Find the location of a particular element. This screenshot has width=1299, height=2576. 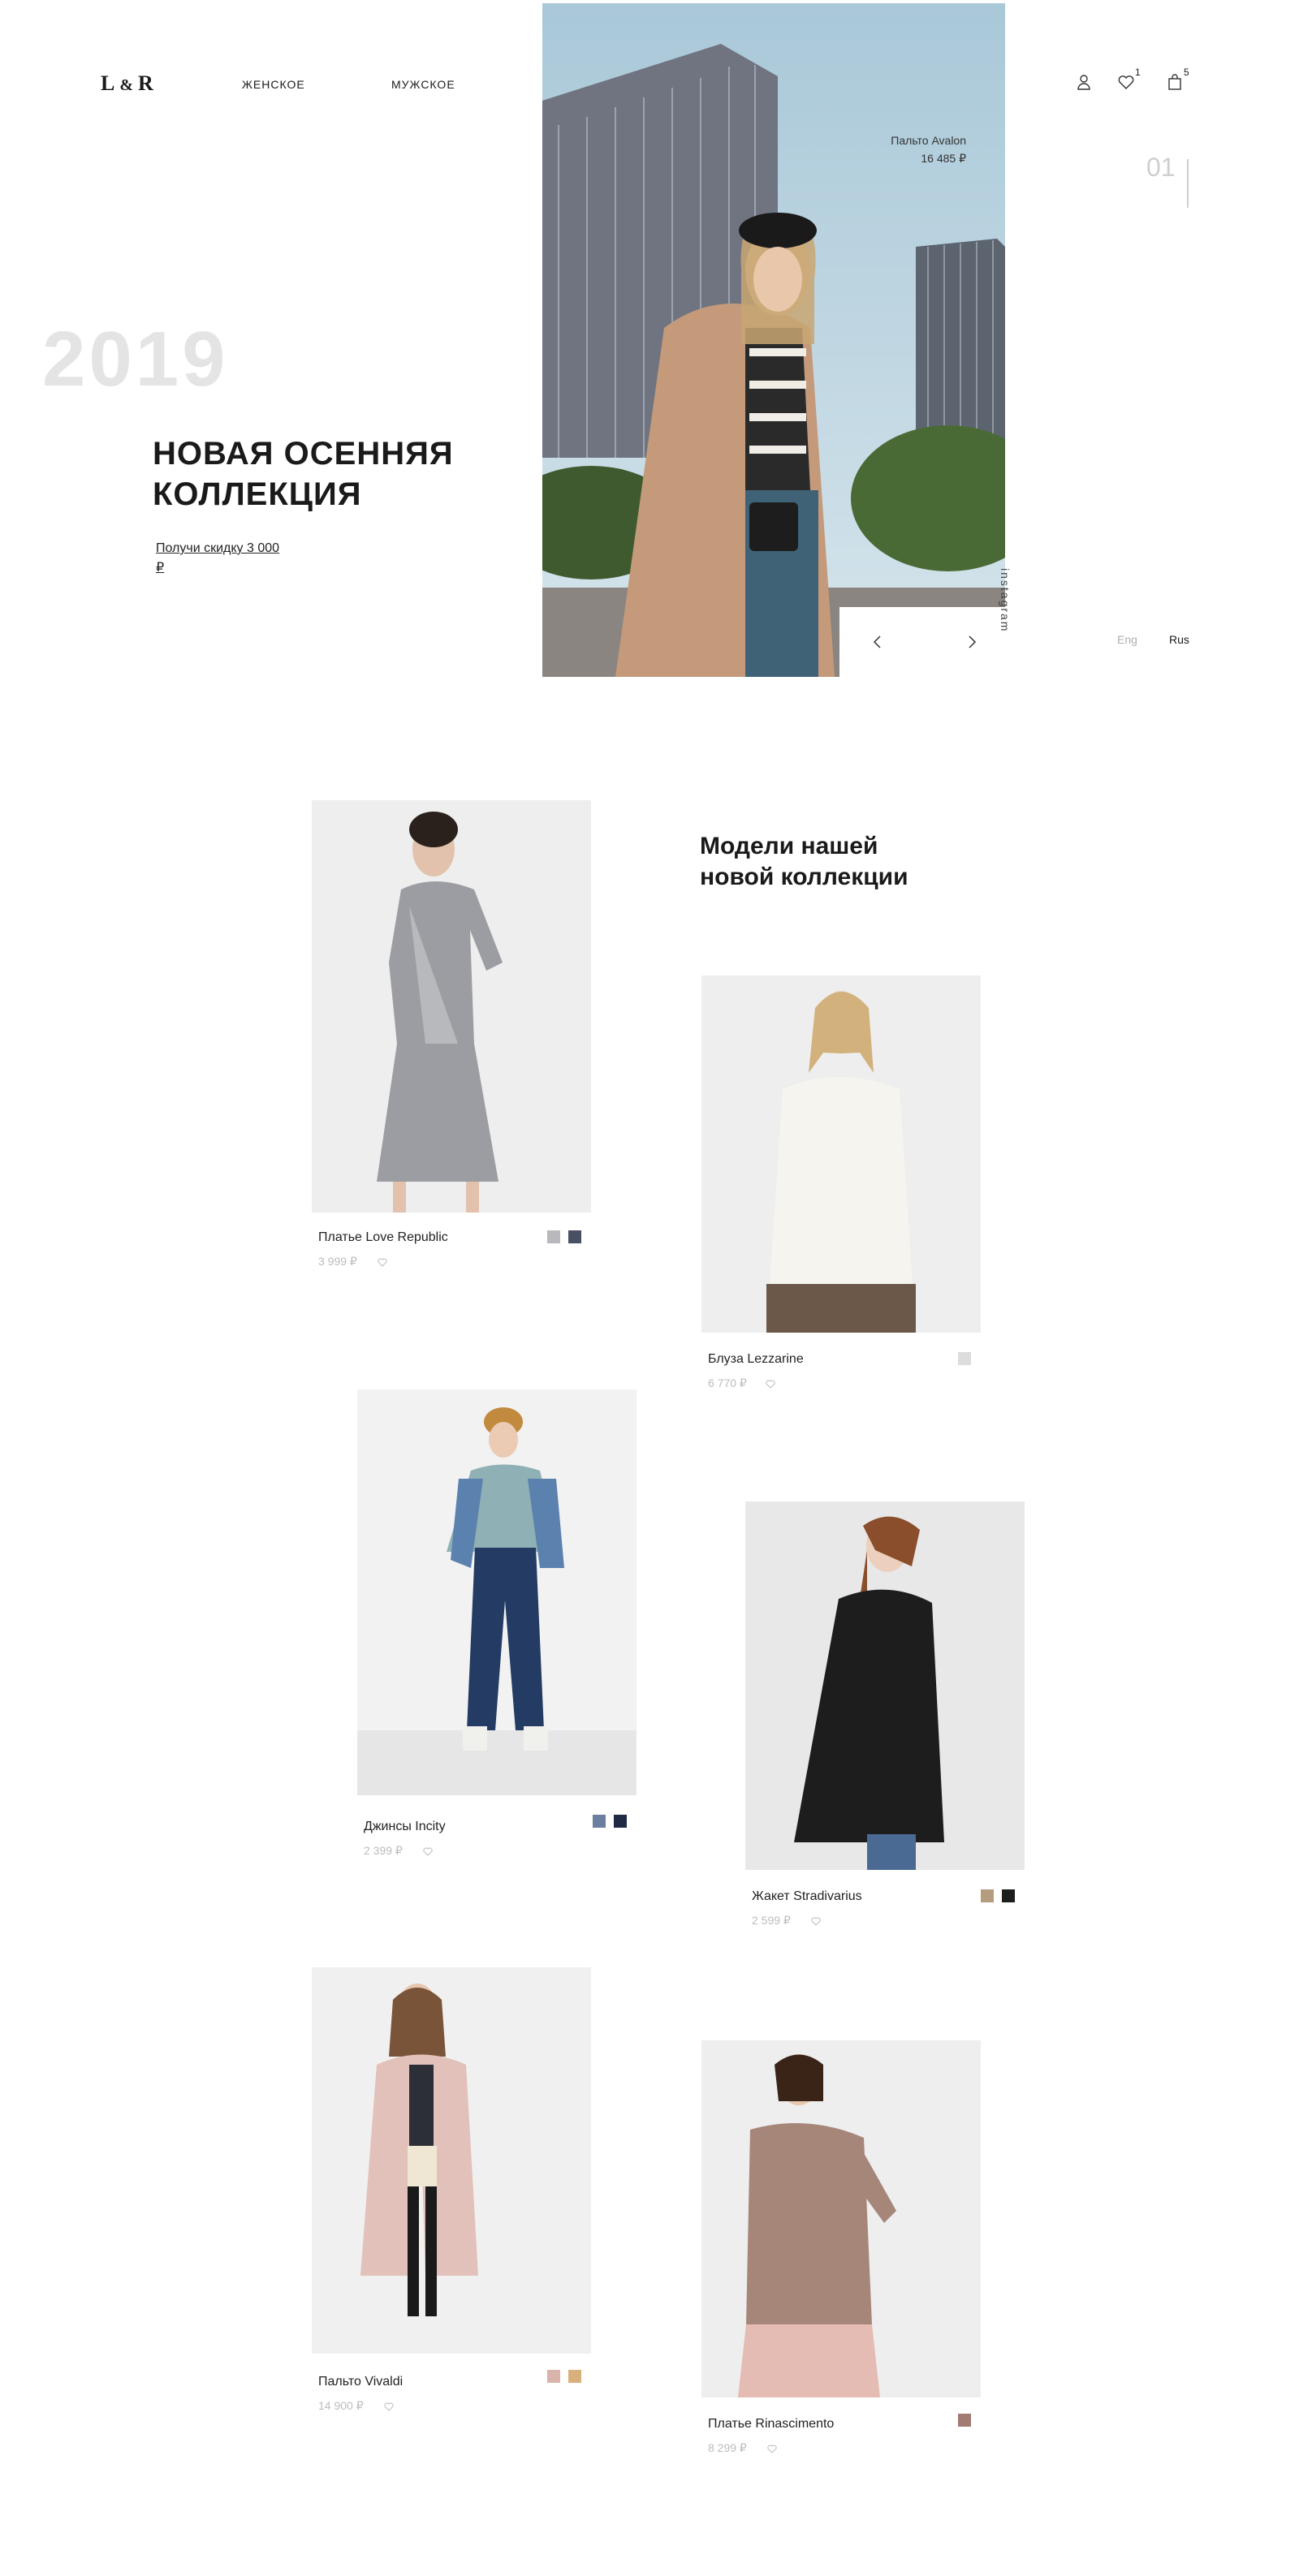

logo-letter-r: R is located at coordinates (146, 83).